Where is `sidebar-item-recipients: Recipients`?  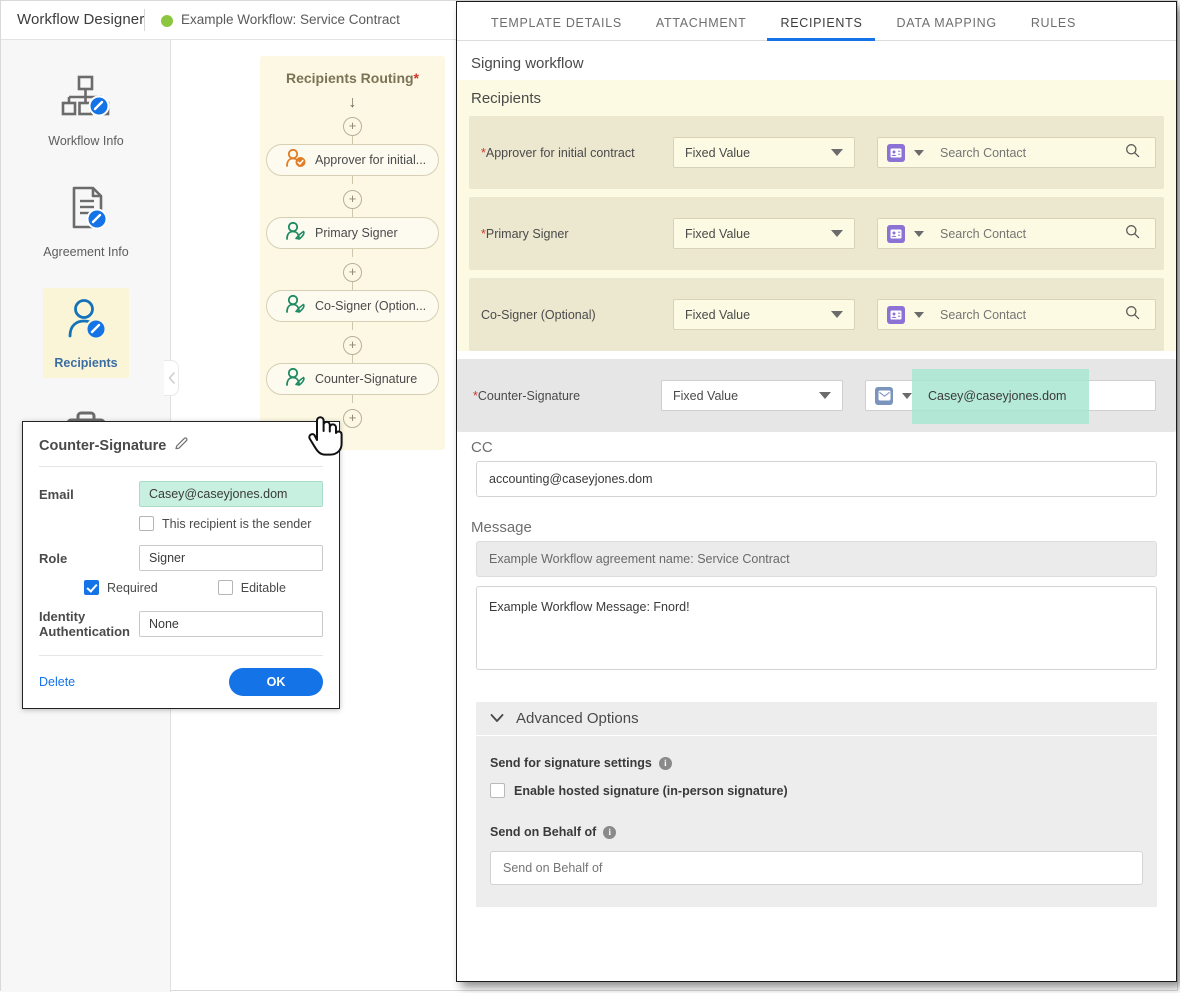
sidebar-item-recipients: Recipients is located at coordinates (86, 333).